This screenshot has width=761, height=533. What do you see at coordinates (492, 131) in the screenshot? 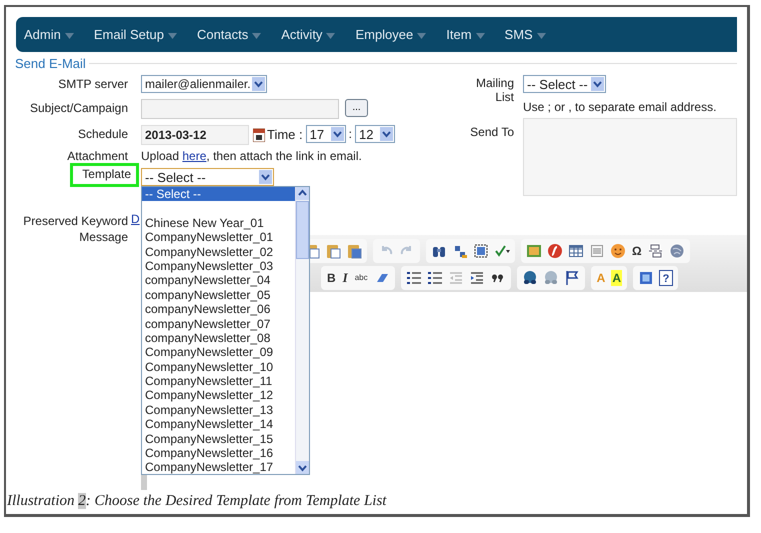
I see `field-label: Send To` at bounding box center [492, 131].